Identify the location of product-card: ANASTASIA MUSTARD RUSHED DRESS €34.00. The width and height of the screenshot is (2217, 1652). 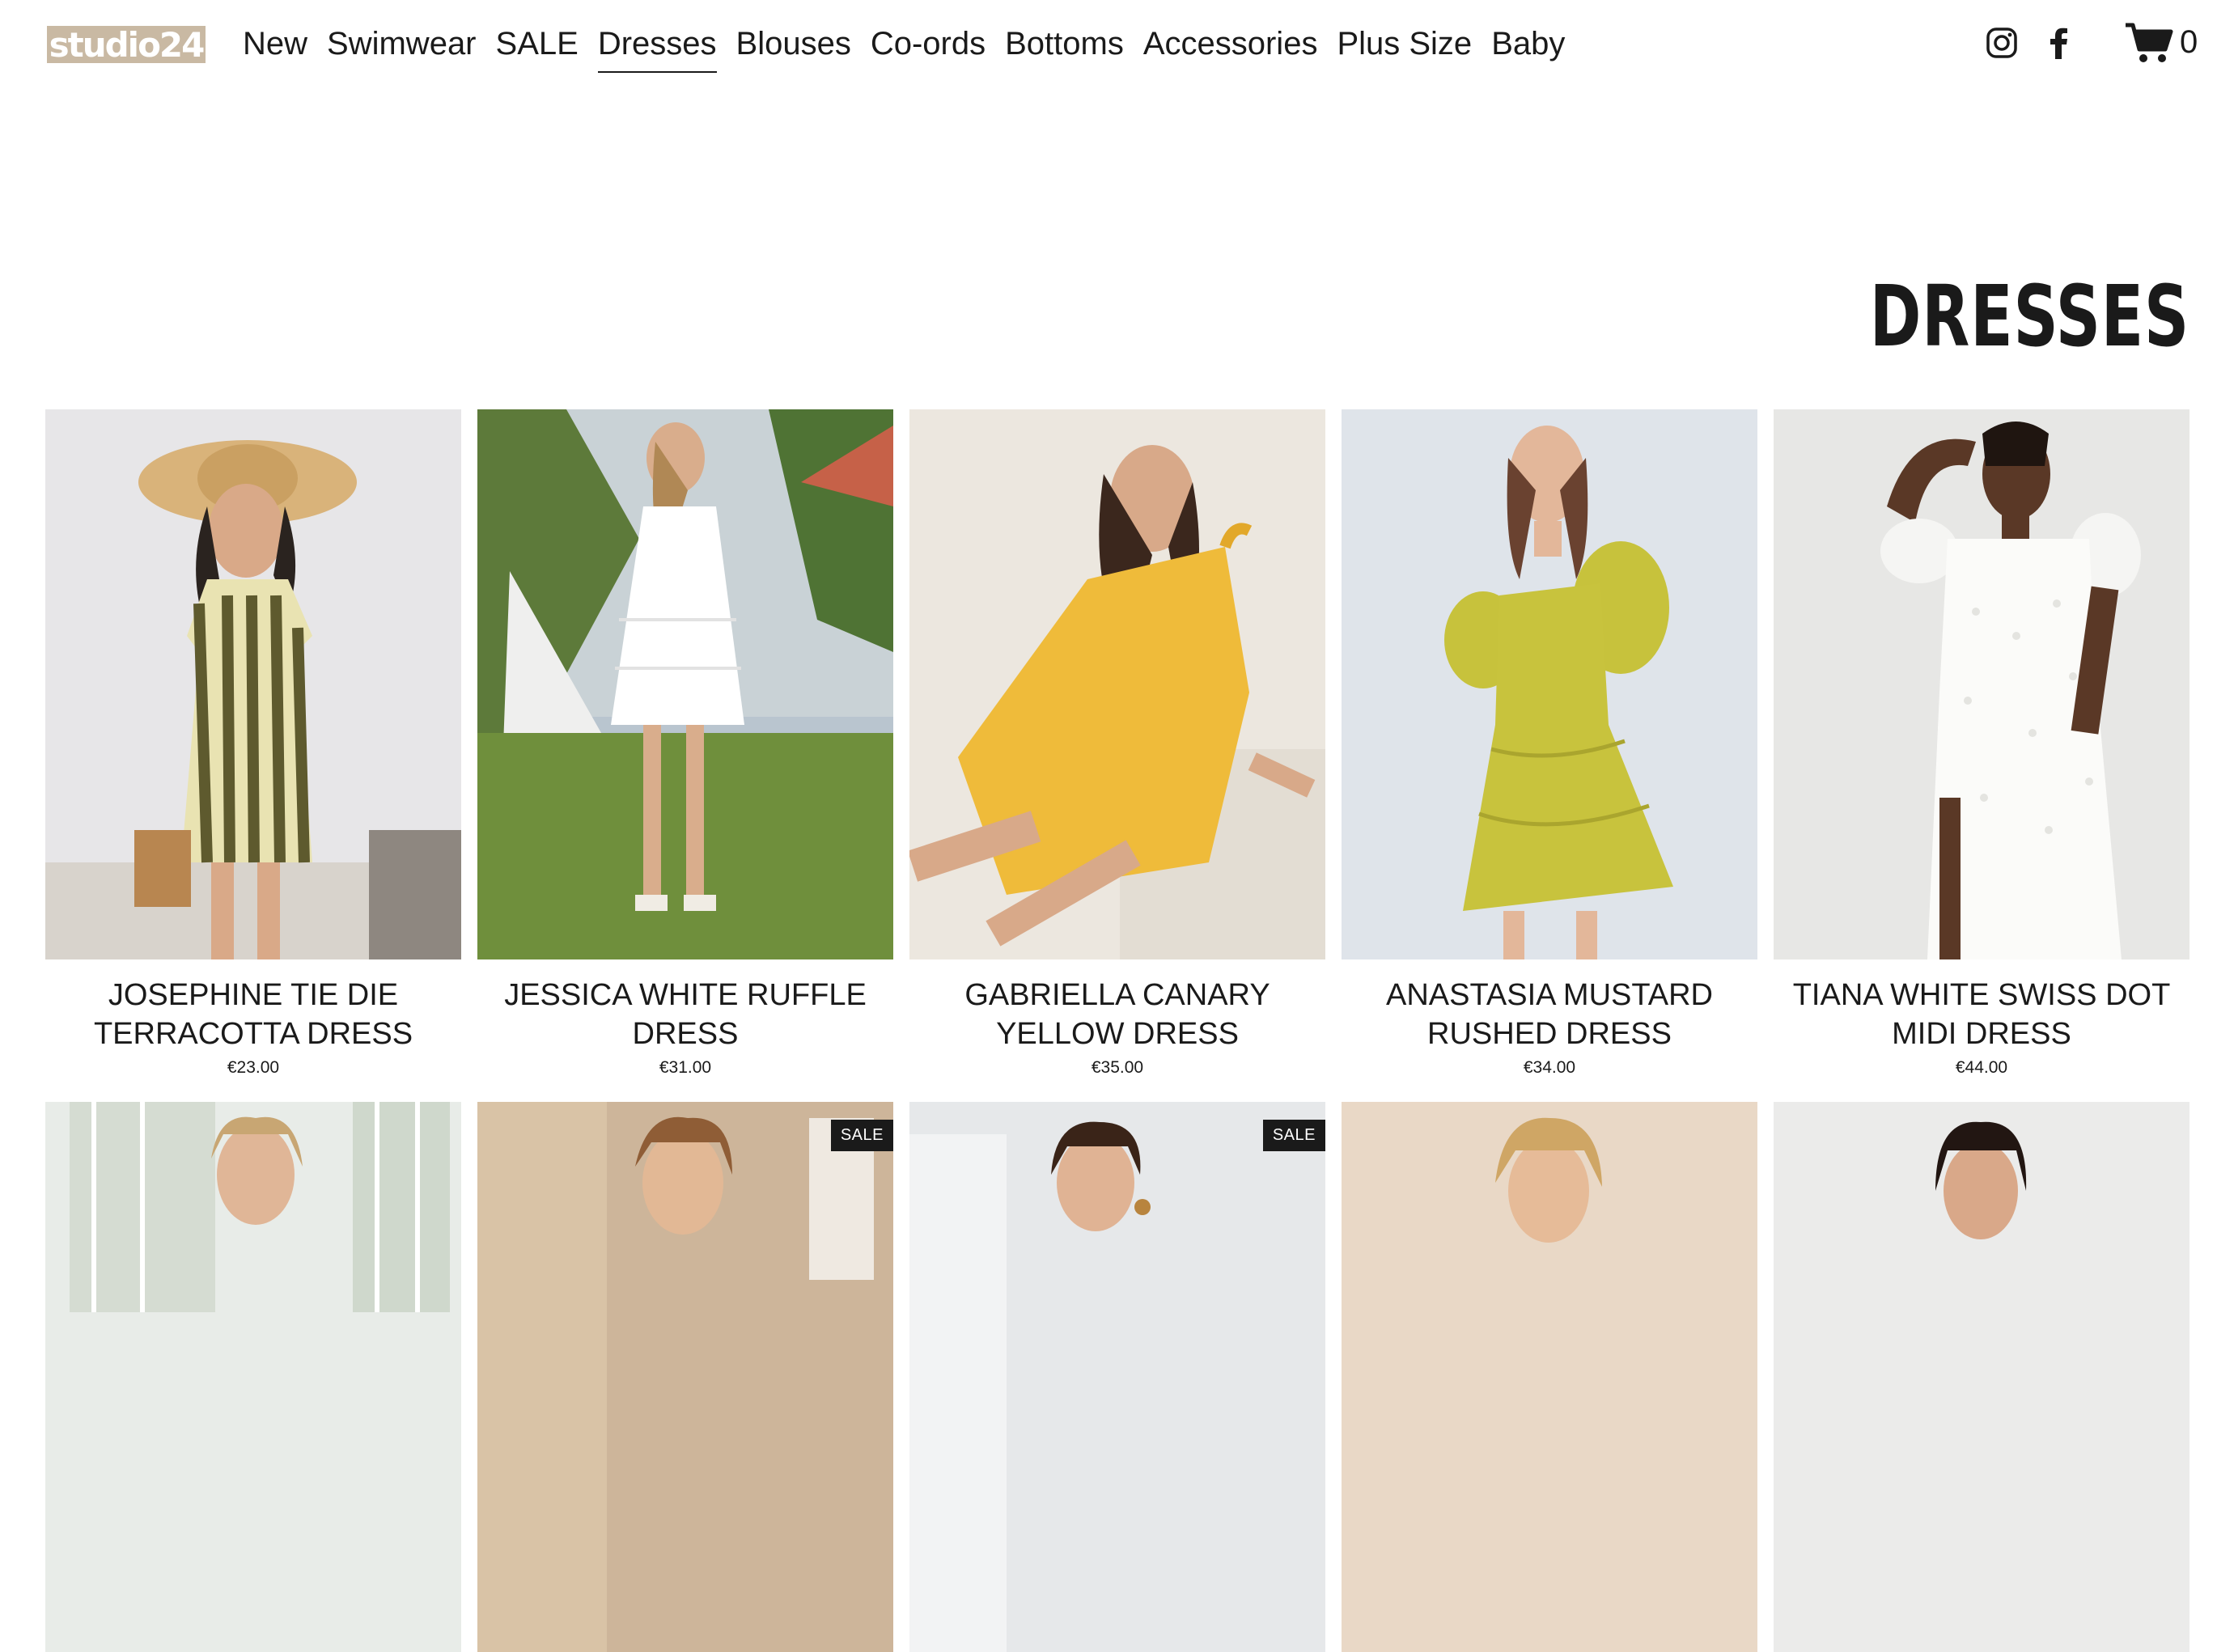
(1549, 743).